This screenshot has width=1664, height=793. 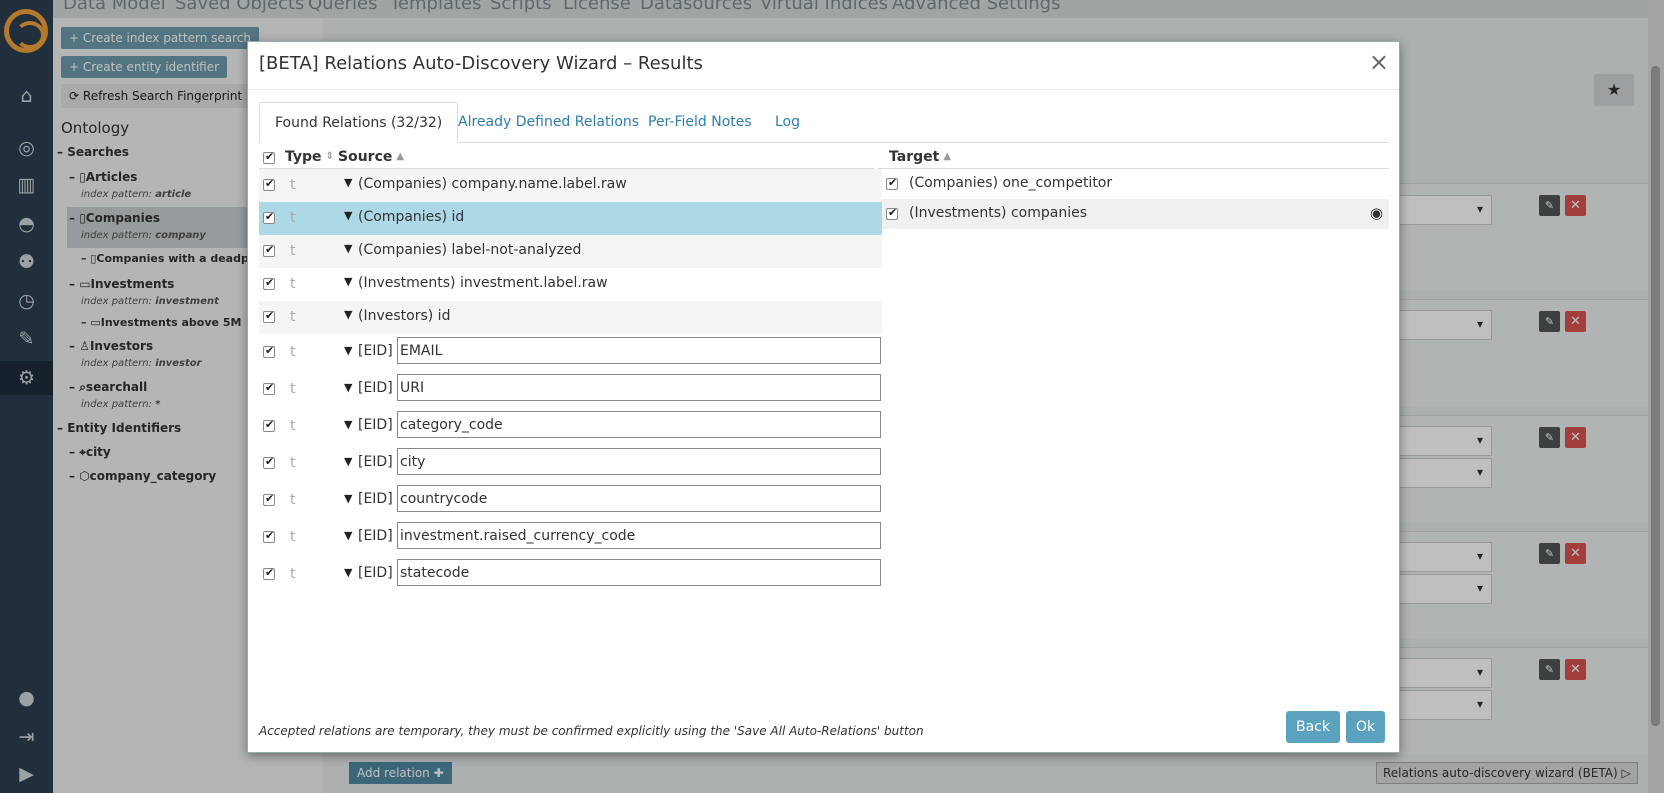 What do you see at coordinates (1366, 727) in the screenshot?
I see `ok-button: Ok` at bounding box center [1366, 727].